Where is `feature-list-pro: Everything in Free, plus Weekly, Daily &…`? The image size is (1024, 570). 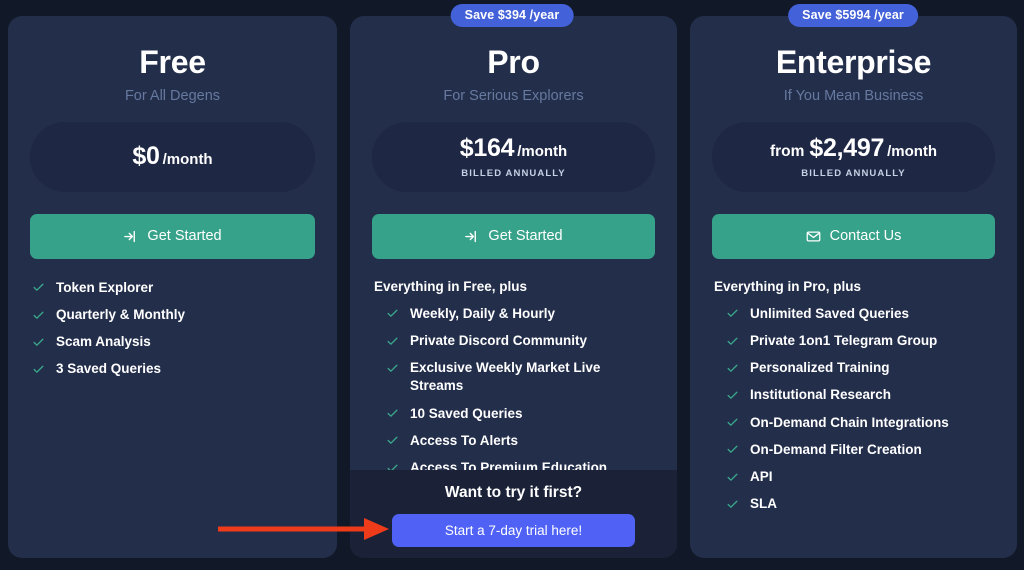
feature-list-pro: Everything in Free, plus Weekly, Daily &… is located at coordinates (513, 378).